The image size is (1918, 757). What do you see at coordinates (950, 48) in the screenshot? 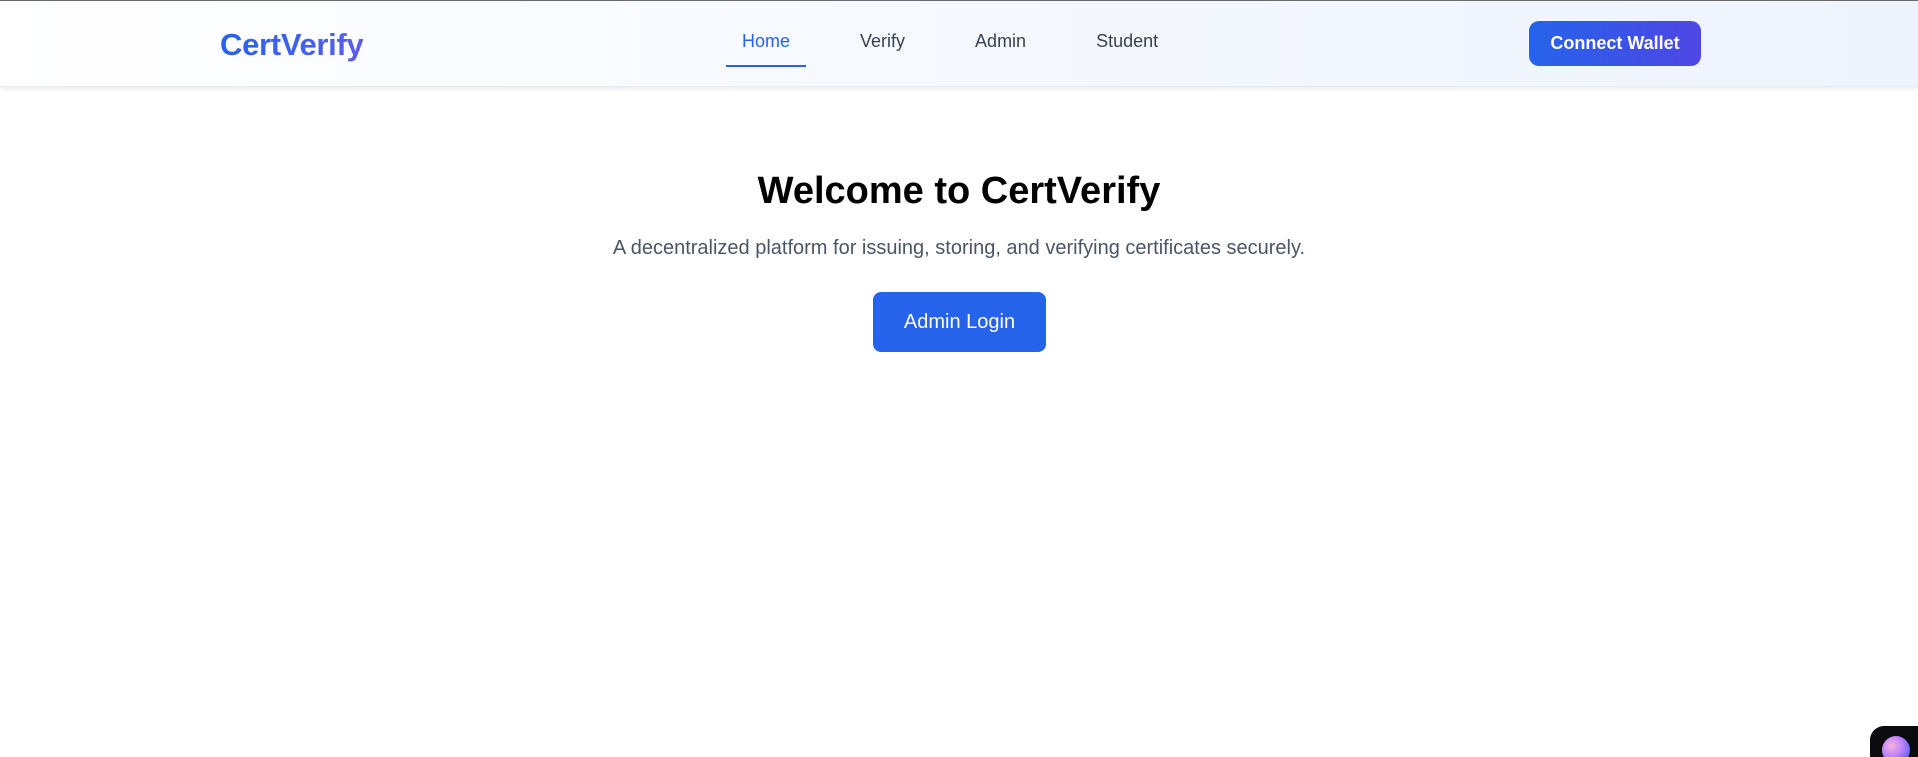
I see `main-nav: Home Verify Admin Student` at bounding box center [950, 48].